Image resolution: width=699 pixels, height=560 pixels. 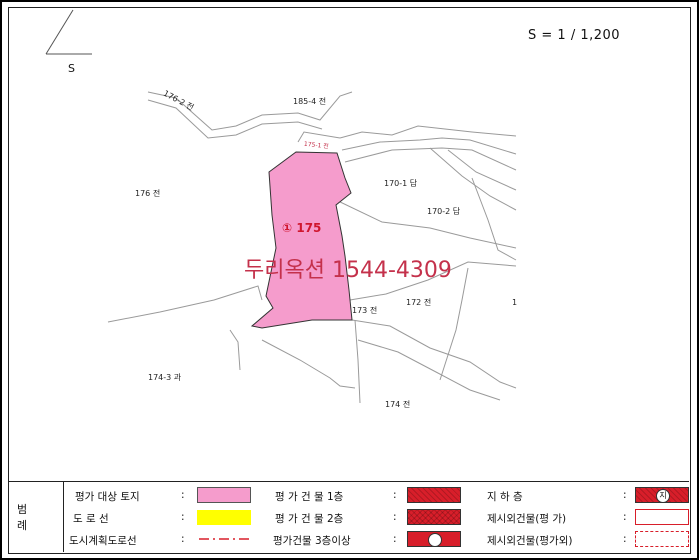 I want to click on legend-yellow-swatch, so click(x=224, y=517).